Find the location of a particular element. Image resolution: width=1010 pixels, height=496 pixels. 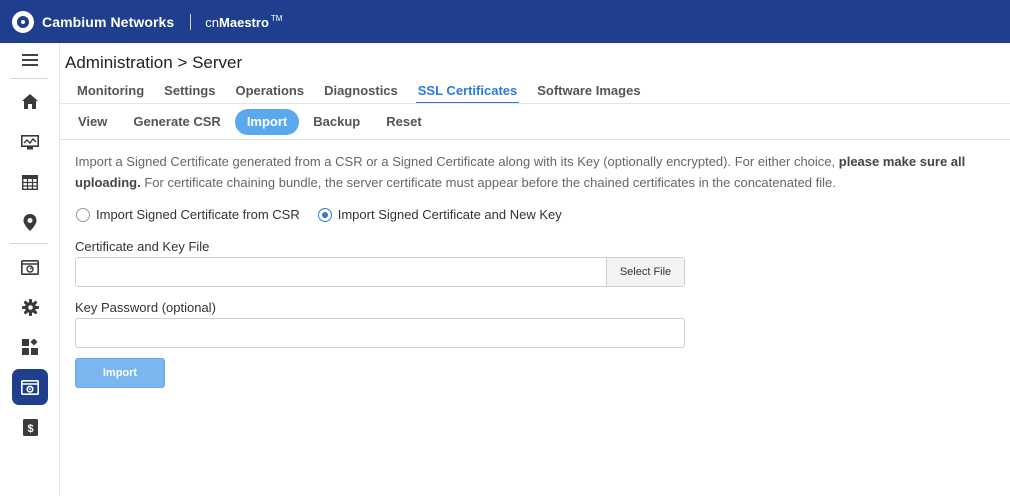

radio-import-from-csr: Import Signed Certificate from CSR is located at coordinates (188, 214).